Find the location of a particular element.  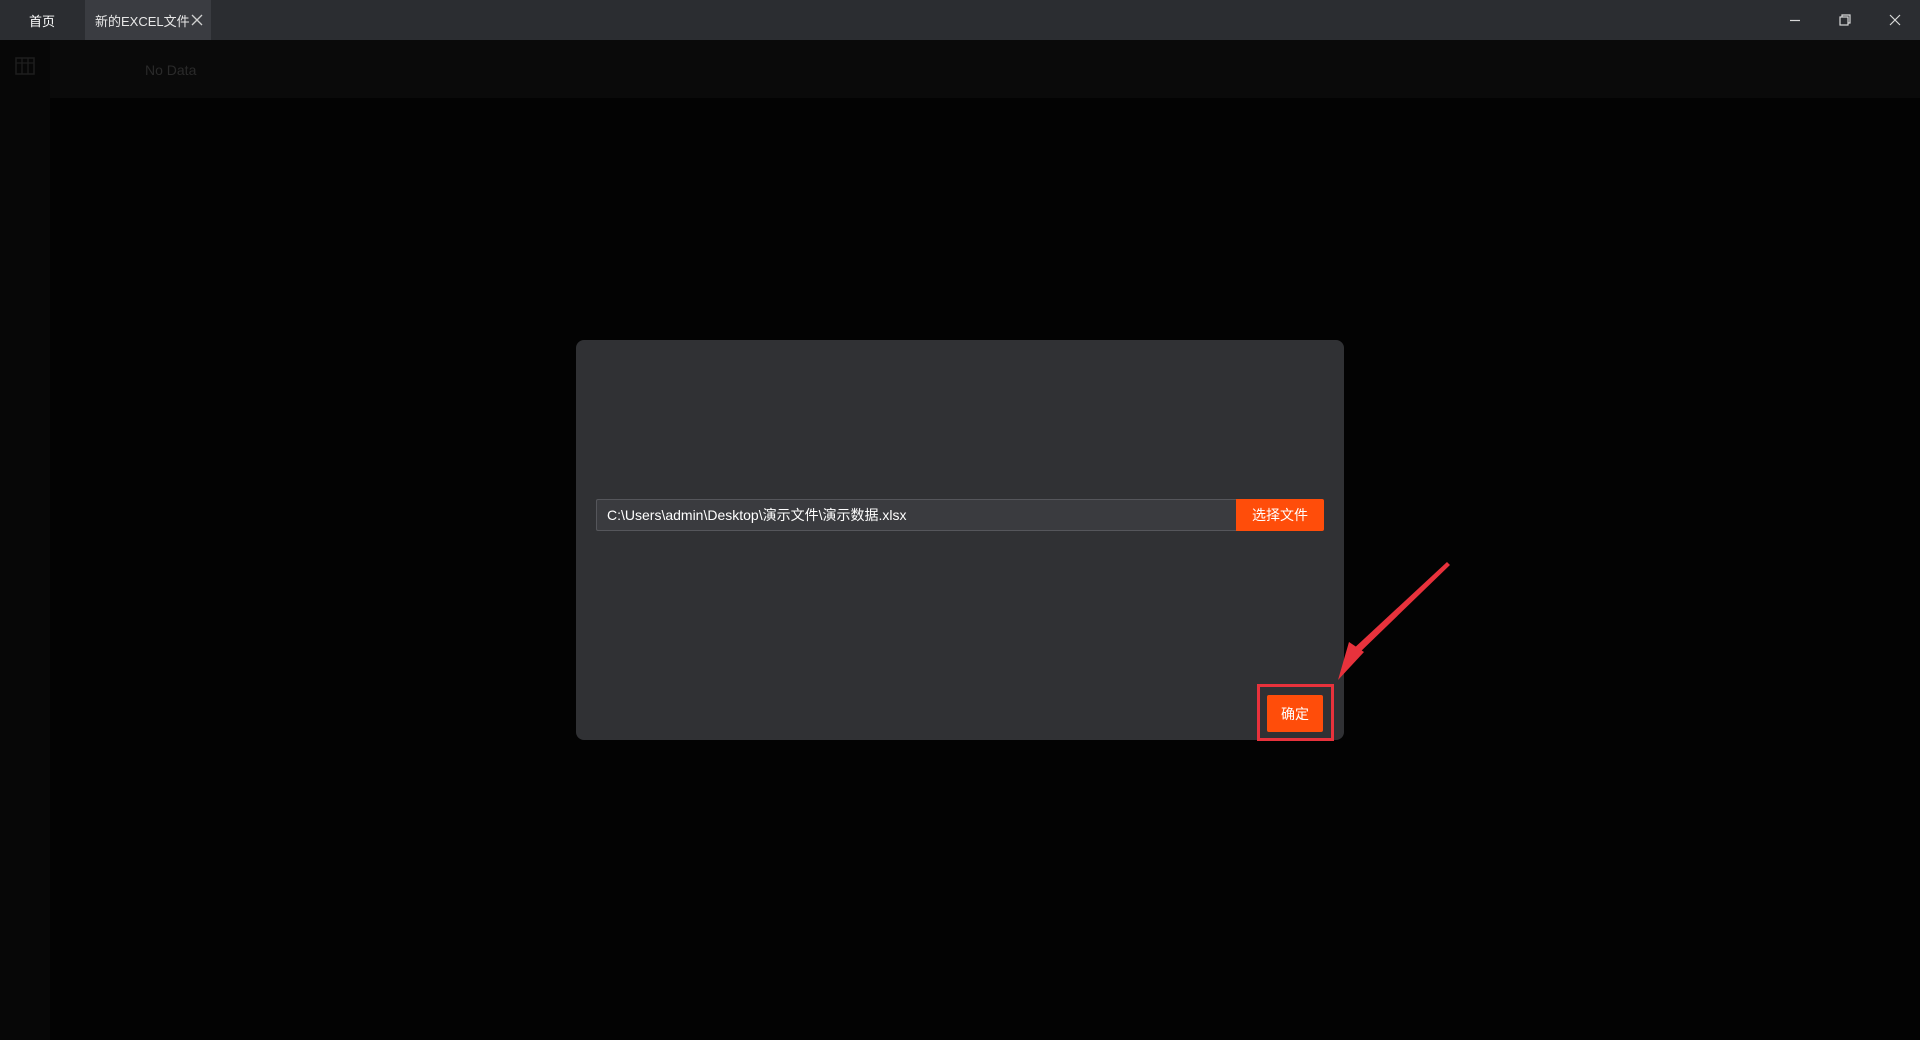

tab-new-excel-file: 新的EXCEL文件 is located at coordinates (148, 20).